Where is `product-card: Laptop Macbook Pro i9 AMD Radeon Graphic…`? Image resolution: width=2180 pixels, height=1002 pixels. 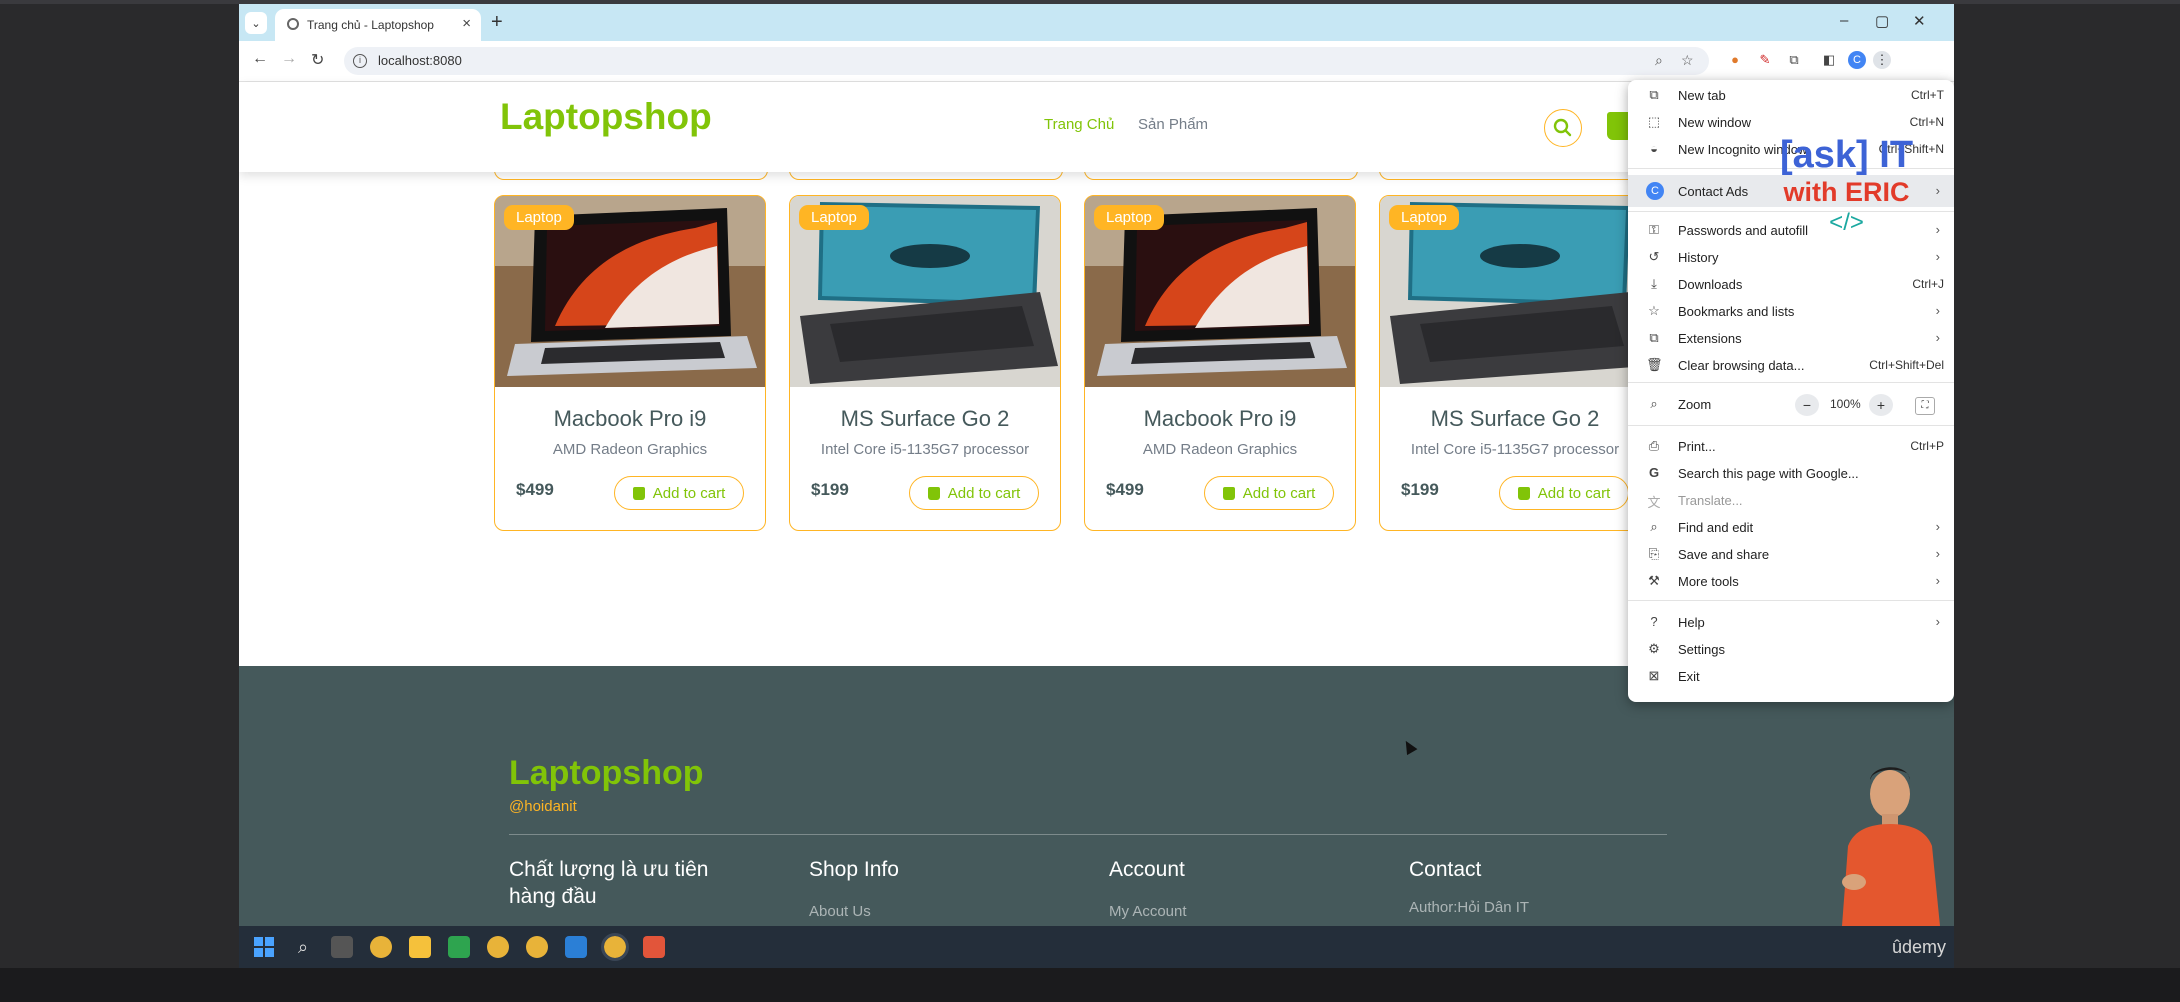 product-card: Laptop Macbook Pro i9 AMD Radeon Graphic… is located at coordinates (630, 363).